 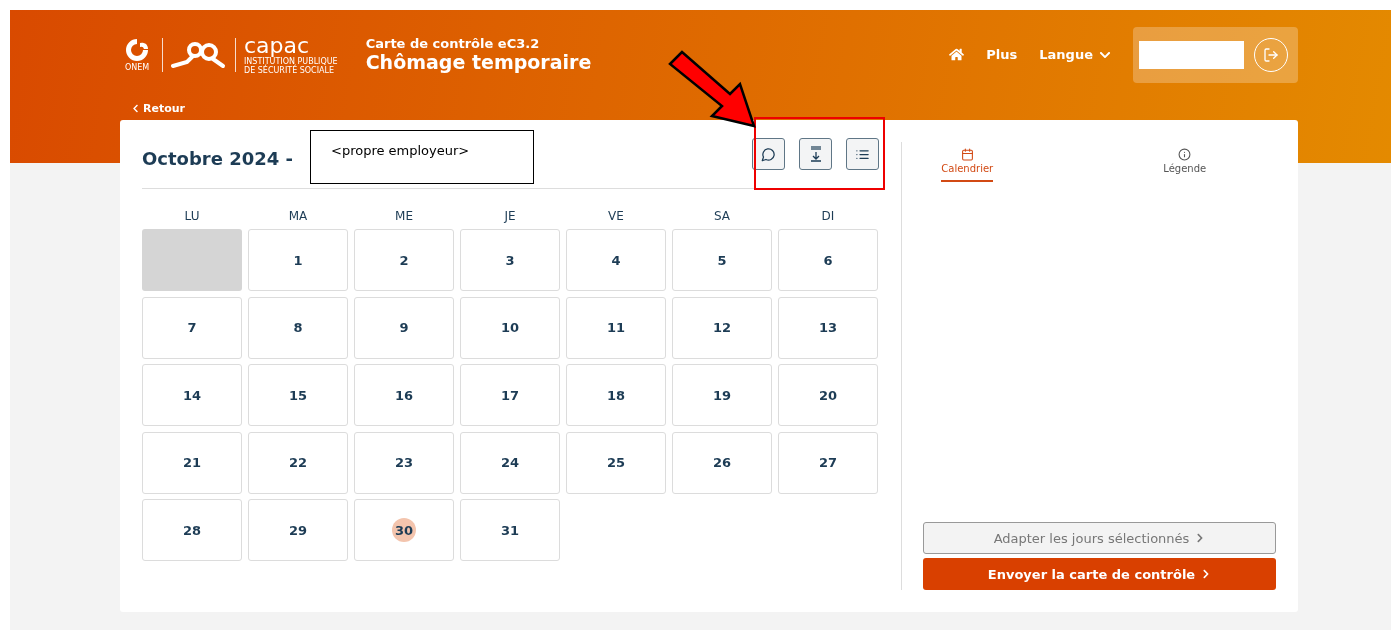 I want to click on weekday-label: MA, so click(x=298, y=216).